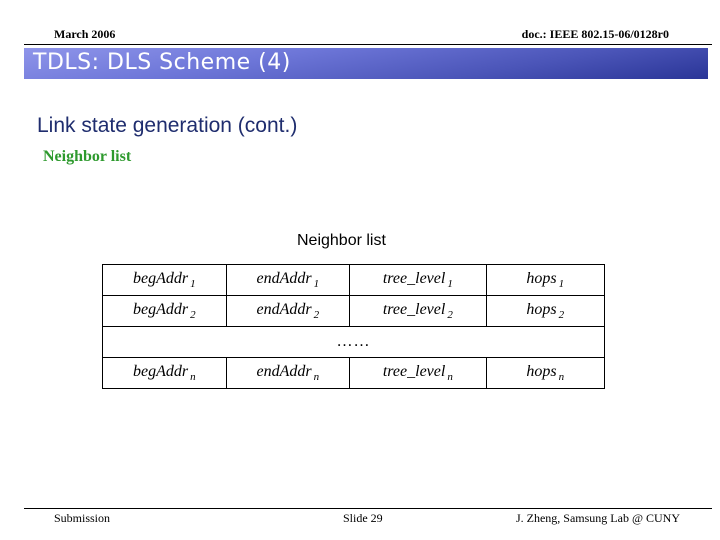  I want to click on header-date: March 2006, so click(85, 34).